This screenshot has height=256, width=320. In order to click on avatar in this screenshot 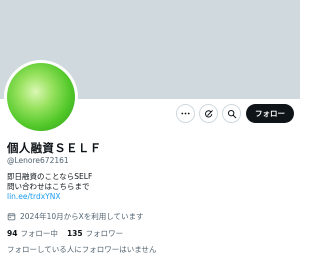, I will do `click(41, 97)`.